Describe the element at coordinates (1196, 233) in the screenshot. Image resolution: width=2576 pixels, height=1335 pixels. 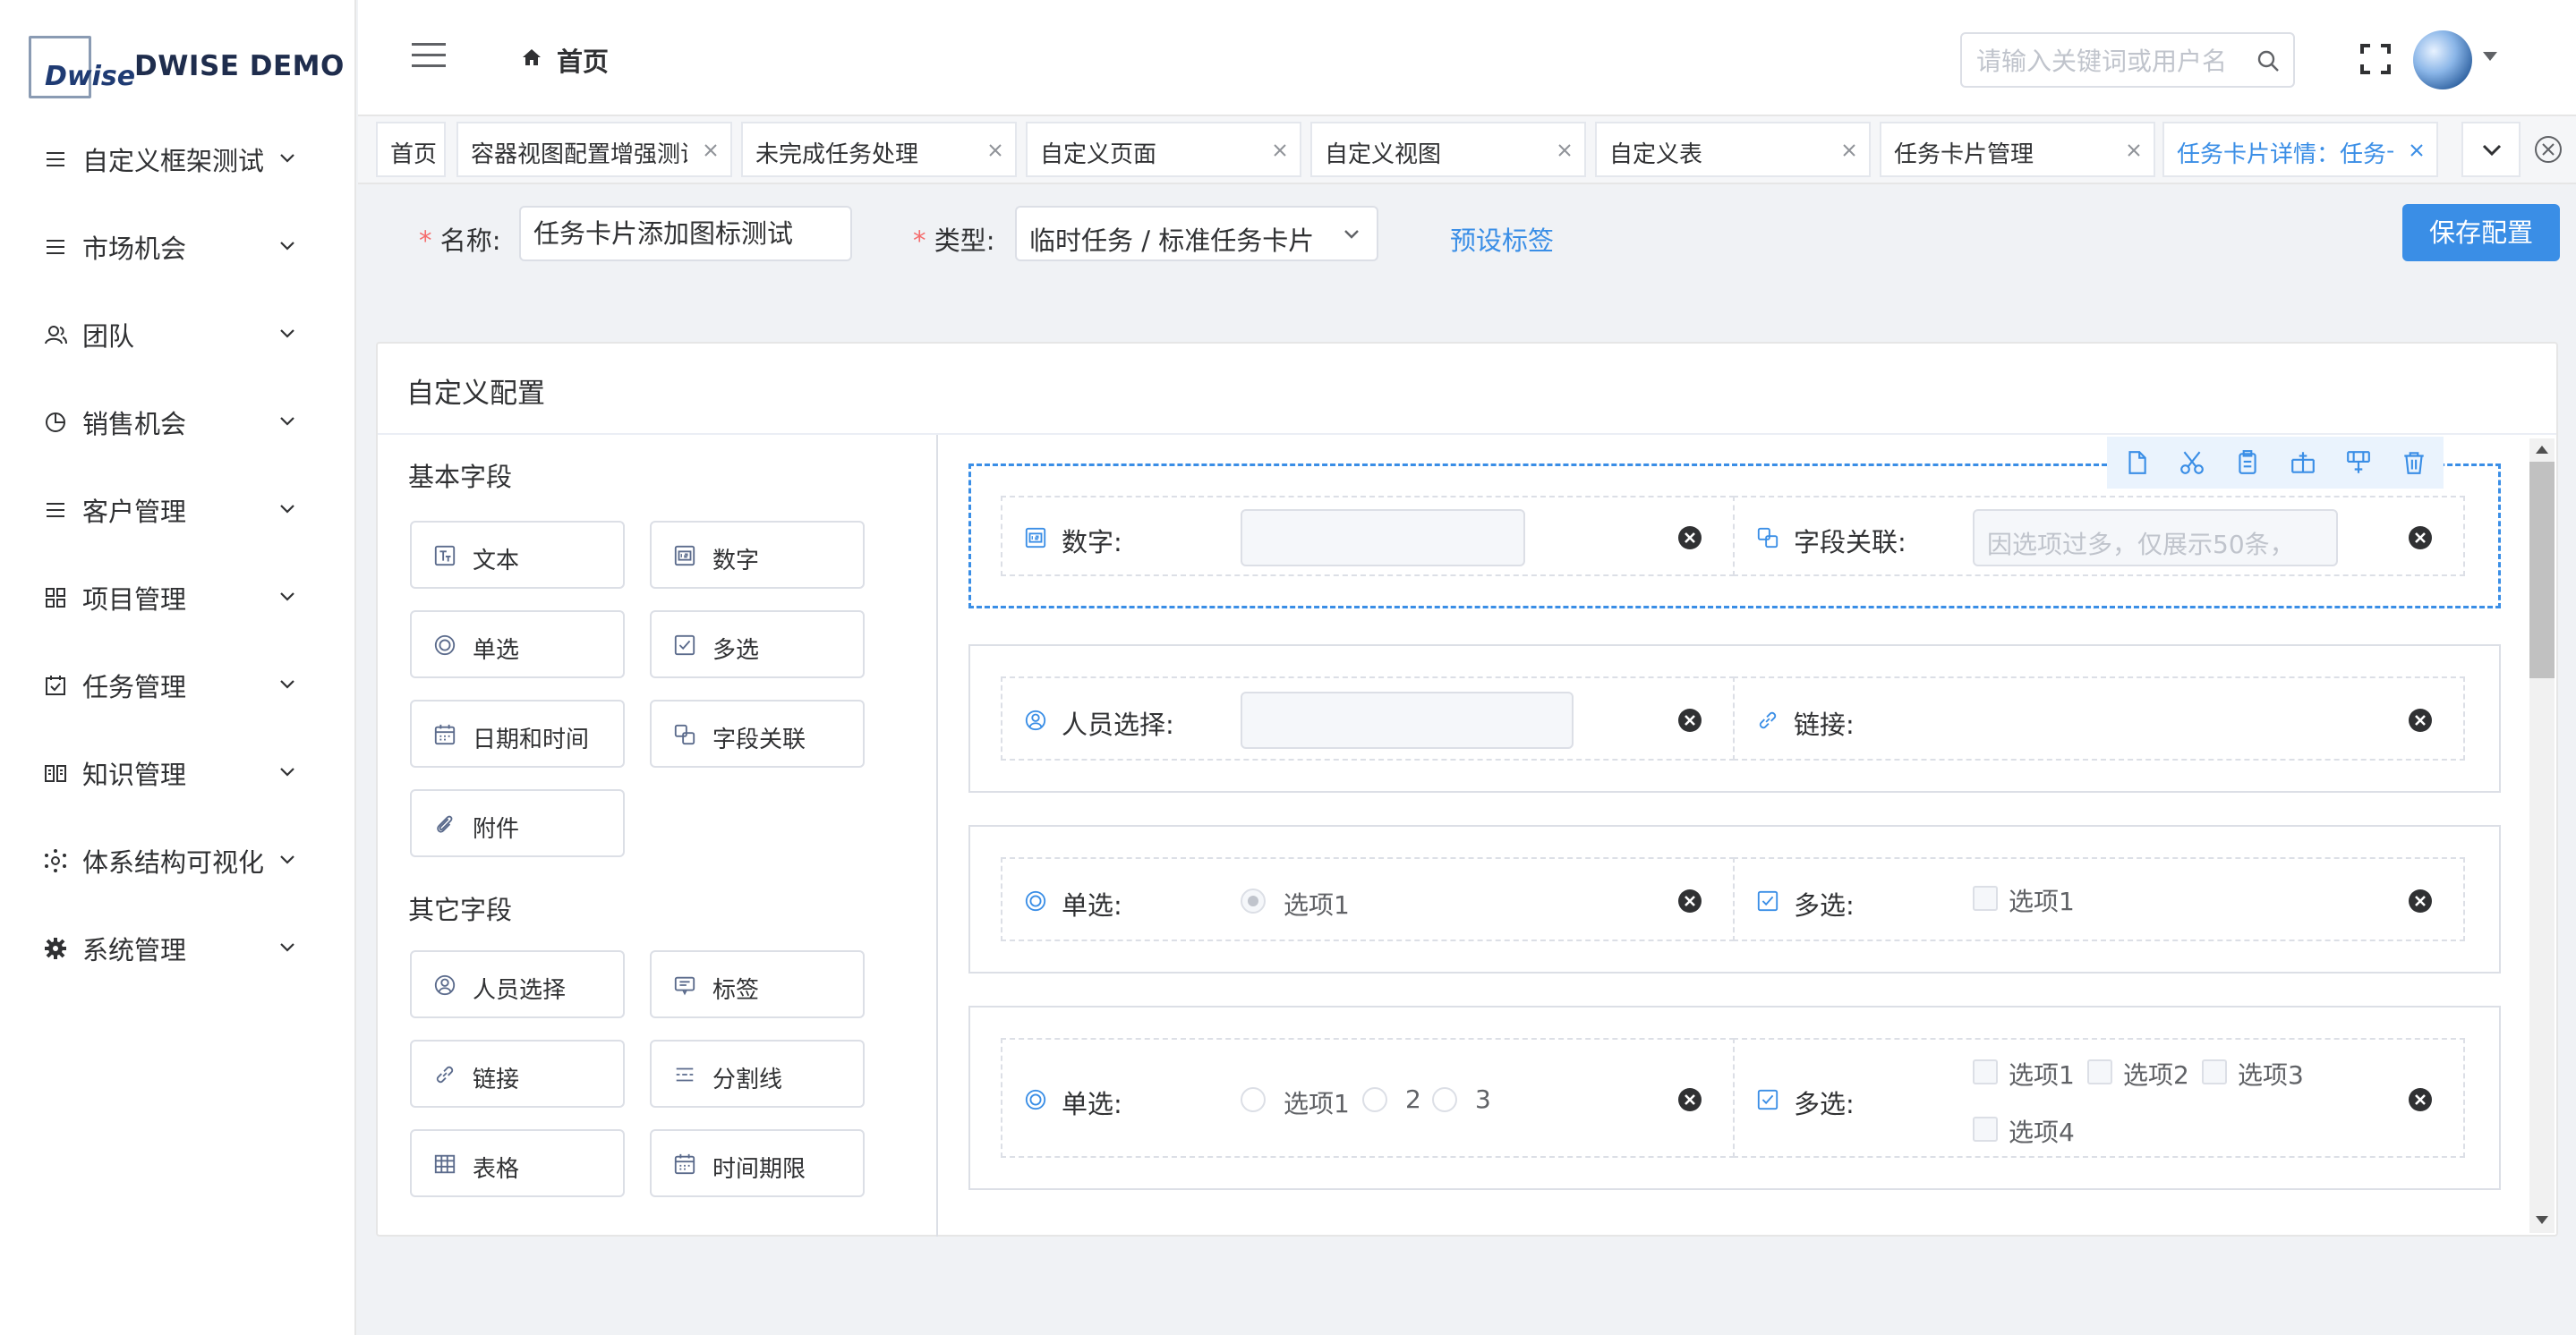
I see `type-select: 临时任务 / 标准任务卡片` at that location.